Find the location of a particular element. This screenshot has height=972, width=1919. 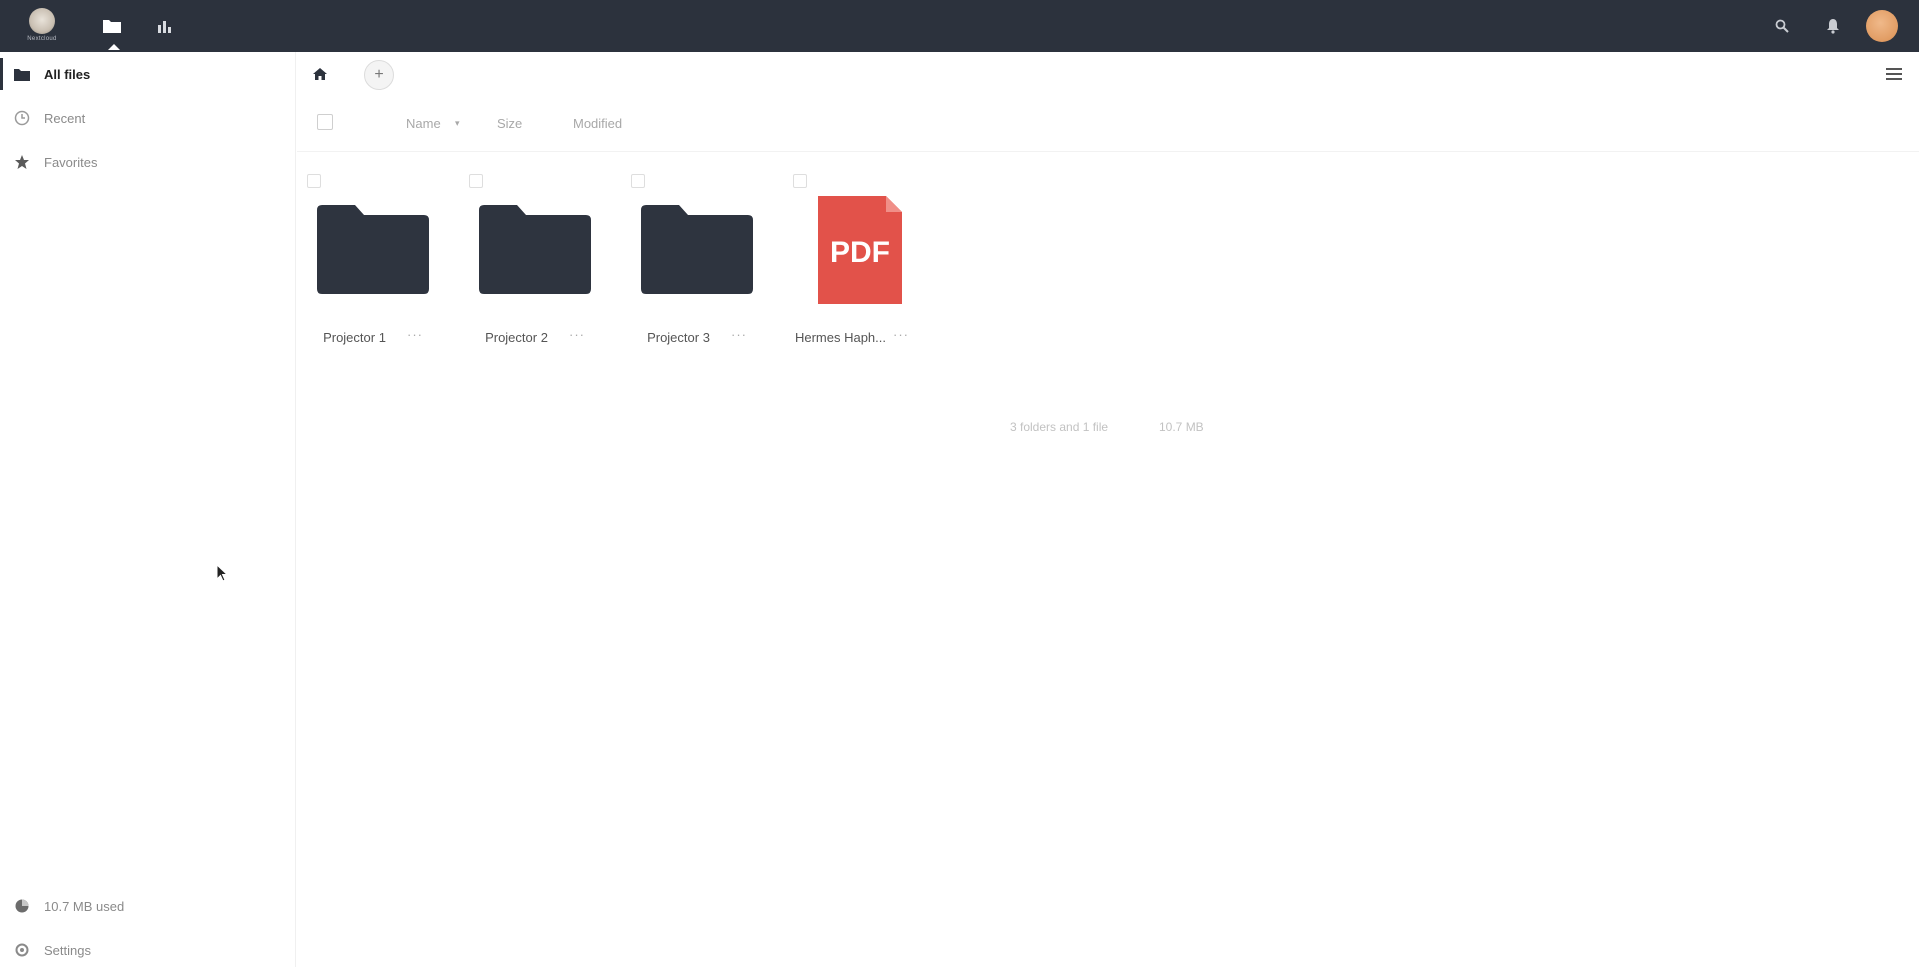

sidebar-item-settings: Settings is located at coordinates (148, 950).